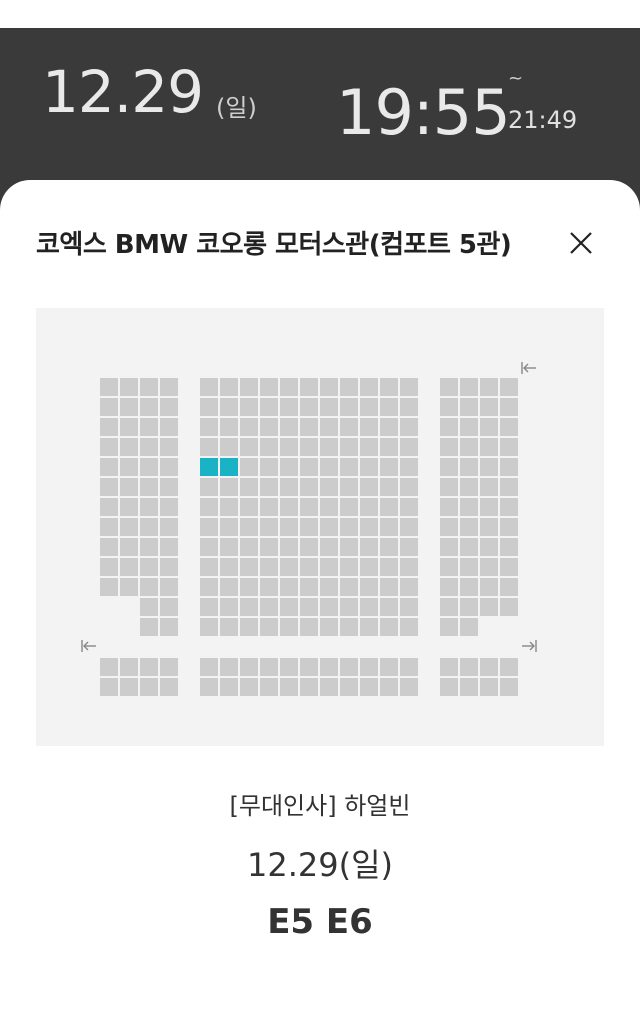 The image size is (640, 1011). I want to click on seat-selected, so click(229, 467).